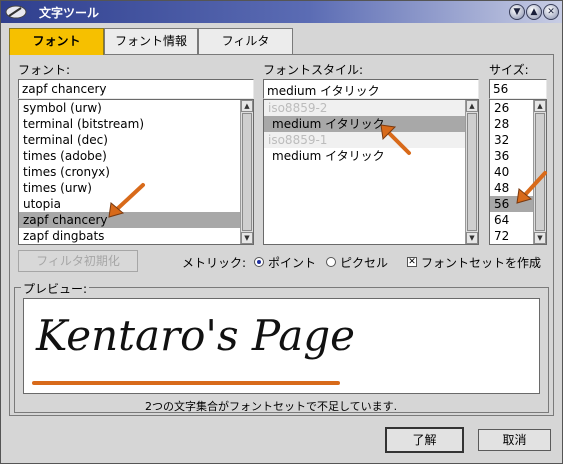 The image size is (563, 464). What do you see at coordinates (136, 140) in the screenshot?
I see `font-list-item: terminal (dec)` at bounding box center [136, 140].